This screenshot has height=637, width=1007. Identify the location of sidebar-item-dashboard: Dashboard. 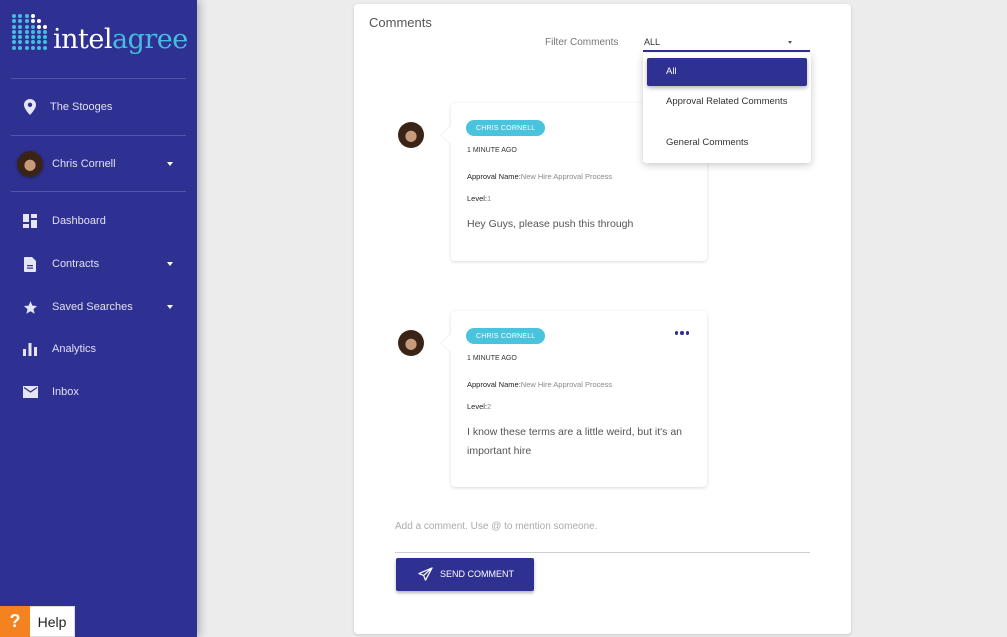
(98, 221).